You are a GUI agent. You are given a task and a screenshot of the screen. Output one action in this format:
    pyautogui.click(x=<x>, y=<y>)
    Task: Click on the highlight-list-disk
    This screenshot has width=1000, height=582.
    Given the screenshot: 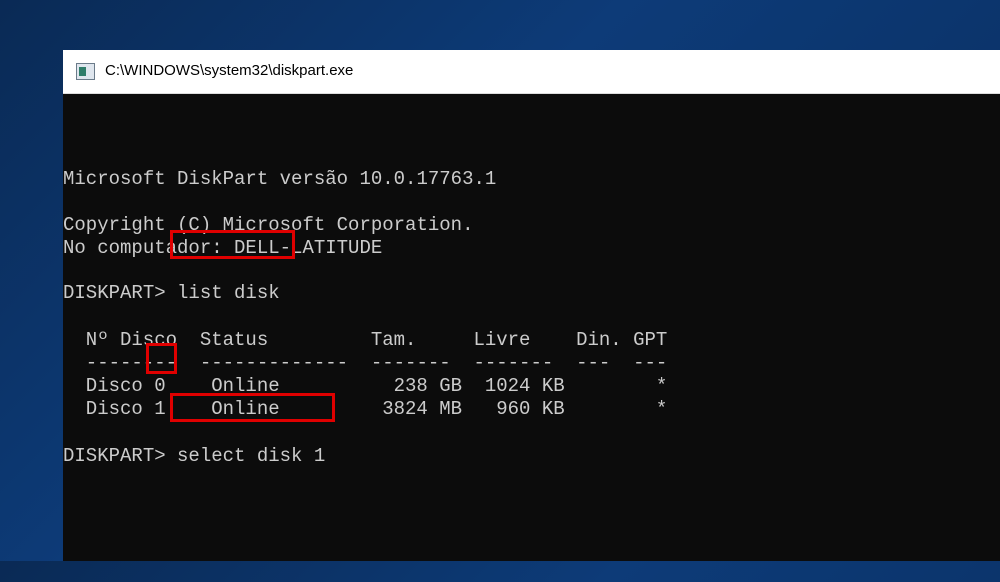 What is the action you would take?
    pyautogui.click(x=232, y=244)
    